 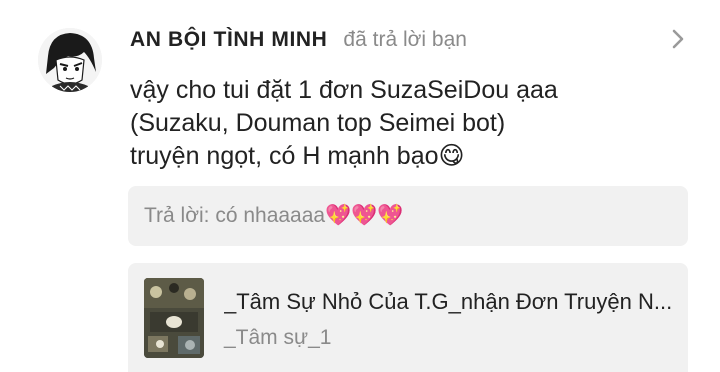 I want to click on user-avatar, so click(x=70, y=60).